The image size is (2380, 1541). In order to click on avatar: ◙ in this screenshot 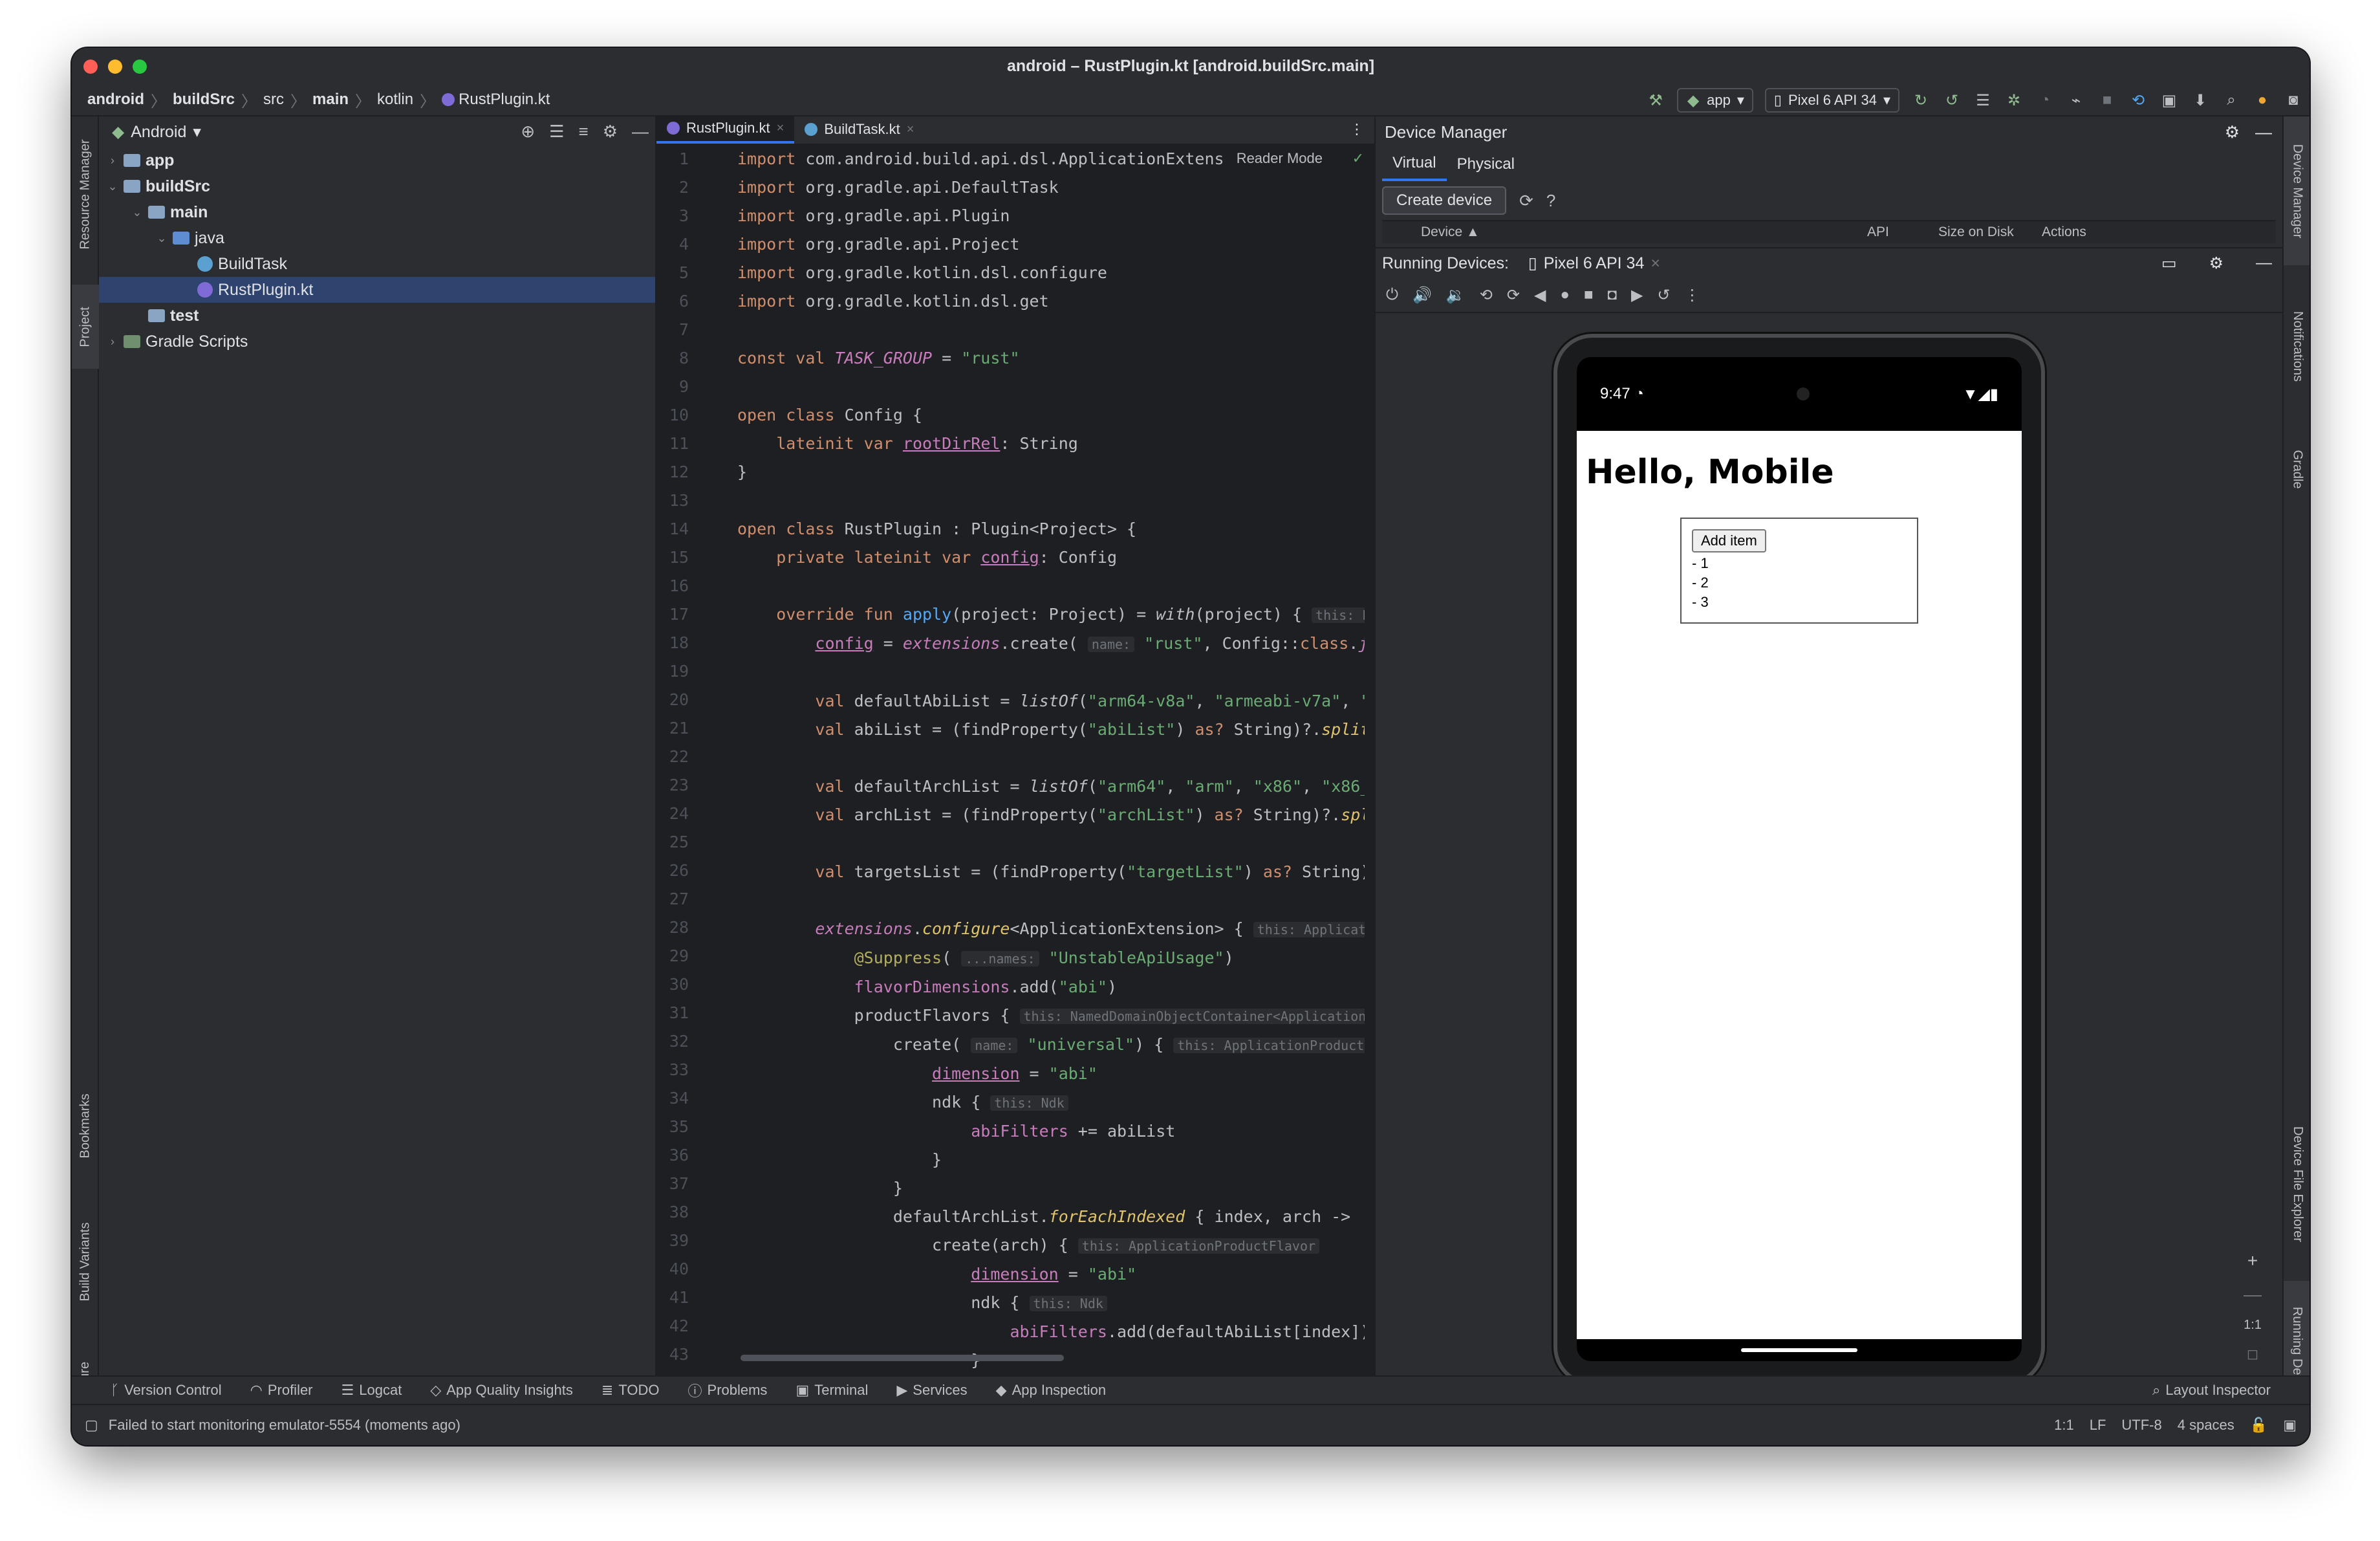, I will do `click(2293, 100)`.